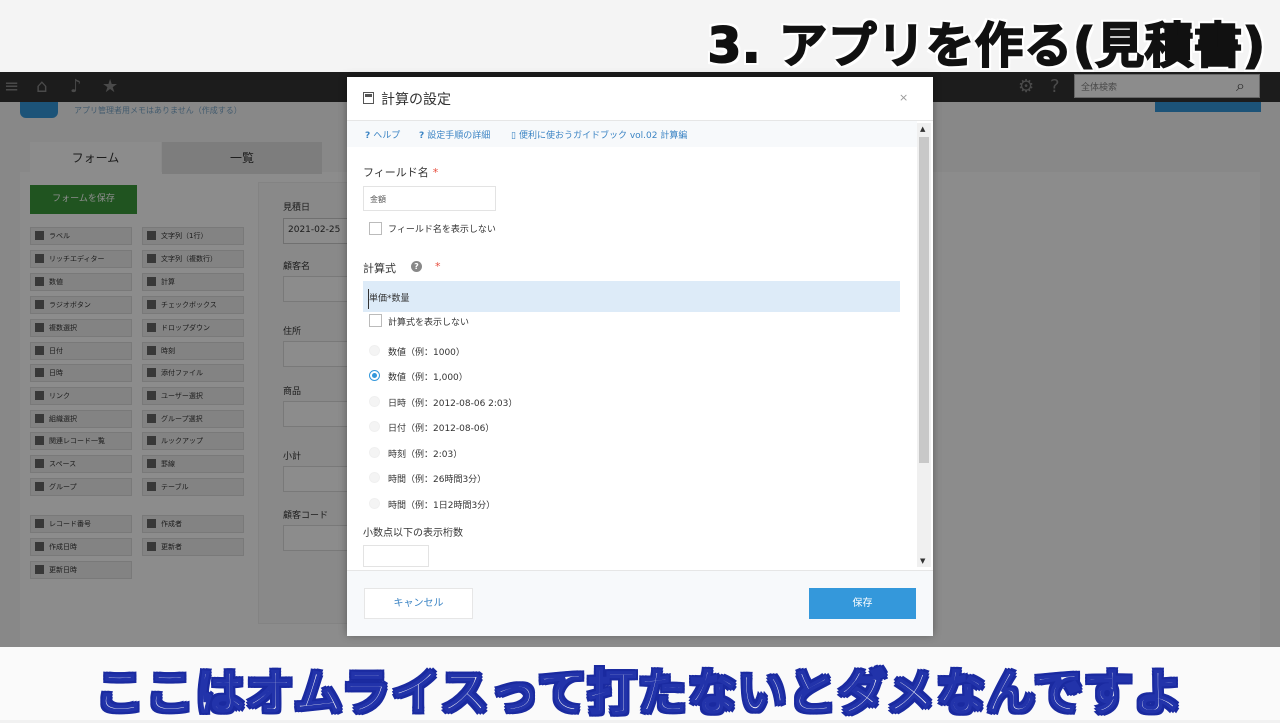 This screenshot has height=723, width=1280. What do you see at coordinates (454, 134) in the screenshot?
I see `setup-details-link: ? 設定手順の詳細` at bounding box center [454, 134].